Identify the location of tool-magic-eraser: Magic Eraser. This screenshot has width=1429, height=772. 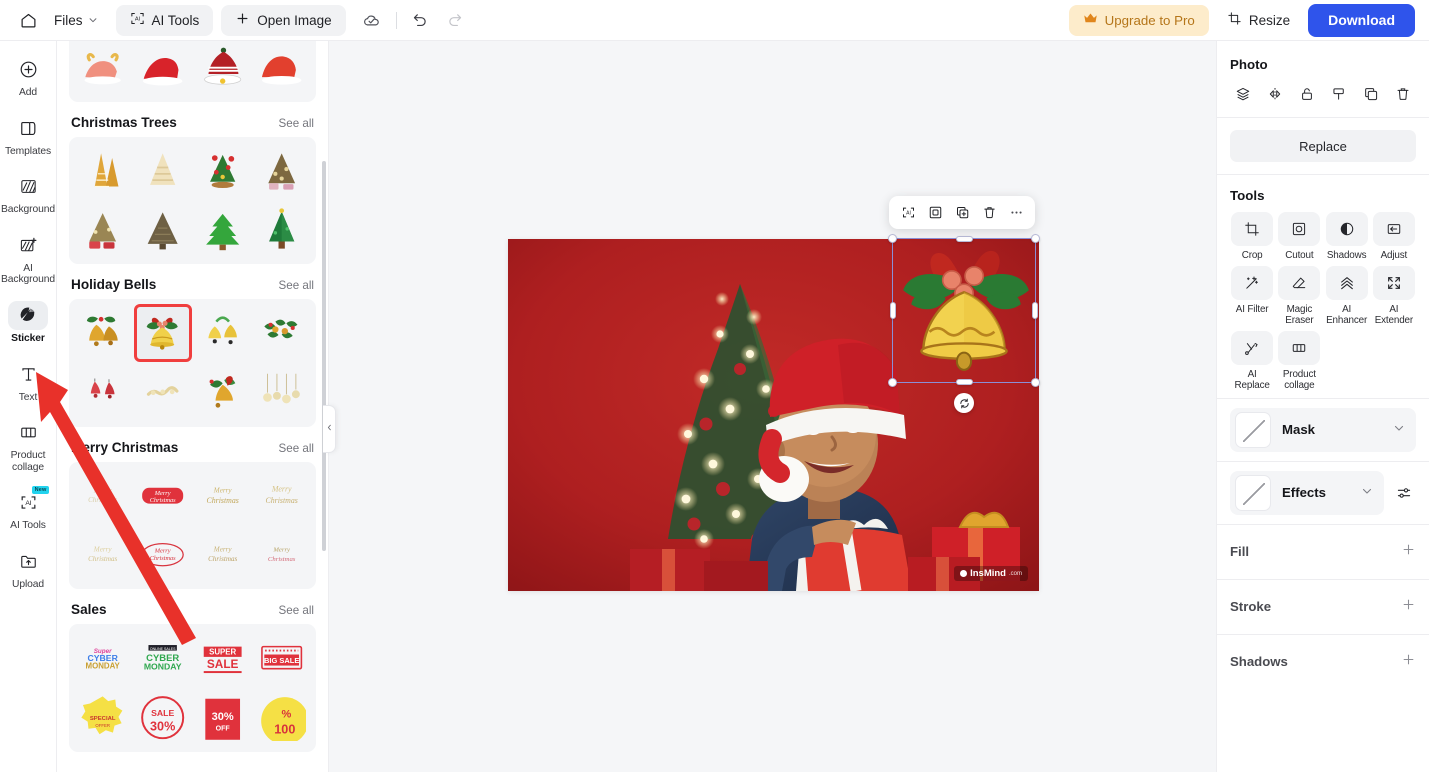
(1299, 296).